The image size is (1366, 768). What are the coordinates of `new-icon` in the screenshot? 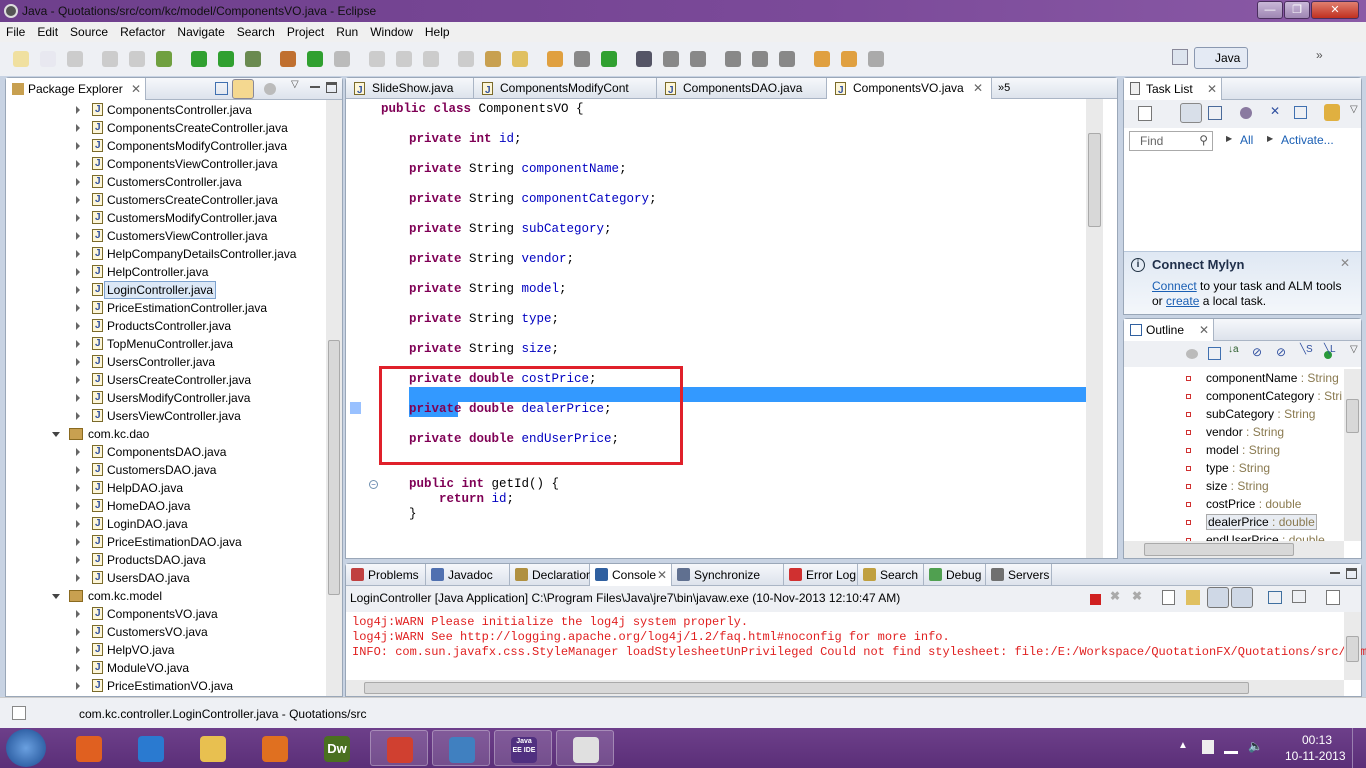 It's located at (21, 59).